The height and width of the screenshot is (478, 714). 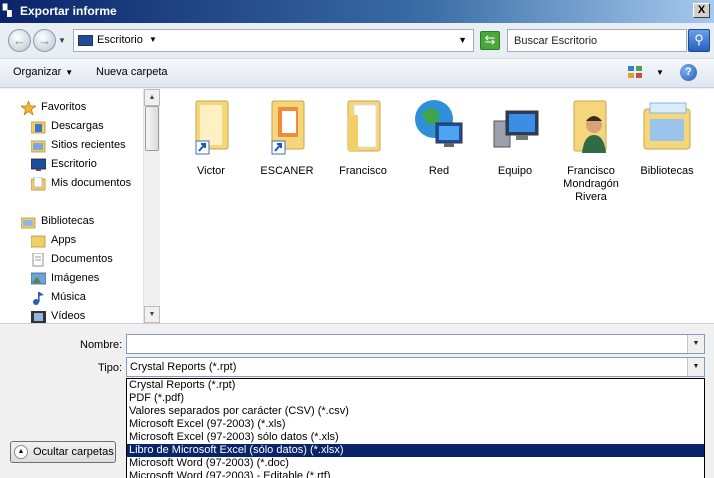 What do you see at coordinates (38, 127) in the screenshot?
I see `download-folder-icon` at bounding box center [38, 127].